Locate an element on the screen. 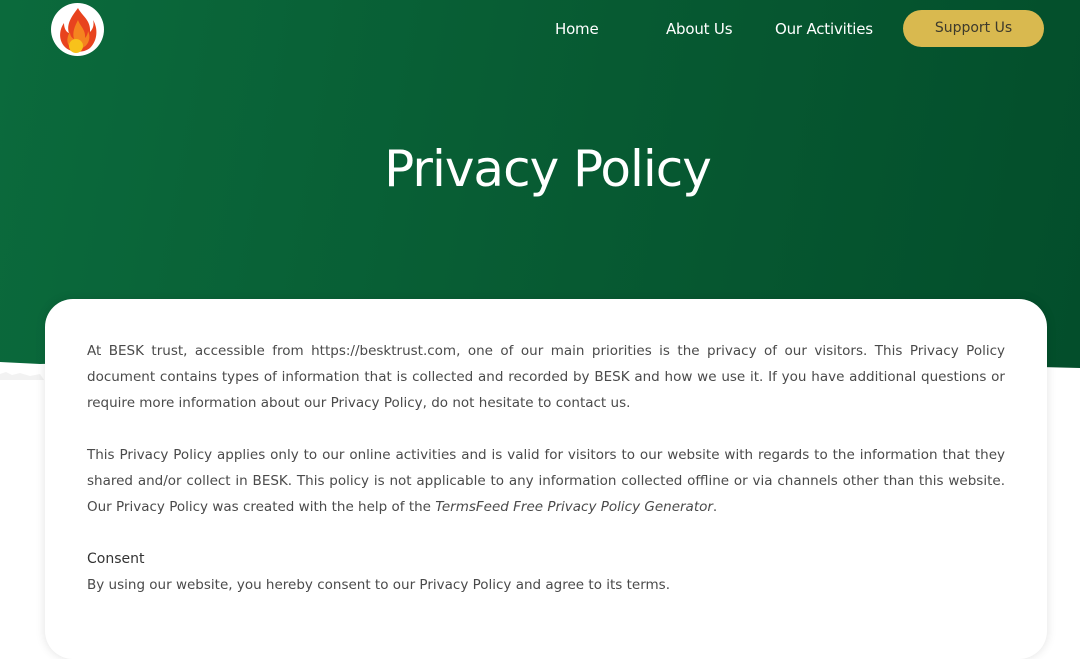 This screenshot has height=659, width=1080. page-title: Privacy Policy is located at coordinates (548, 169).